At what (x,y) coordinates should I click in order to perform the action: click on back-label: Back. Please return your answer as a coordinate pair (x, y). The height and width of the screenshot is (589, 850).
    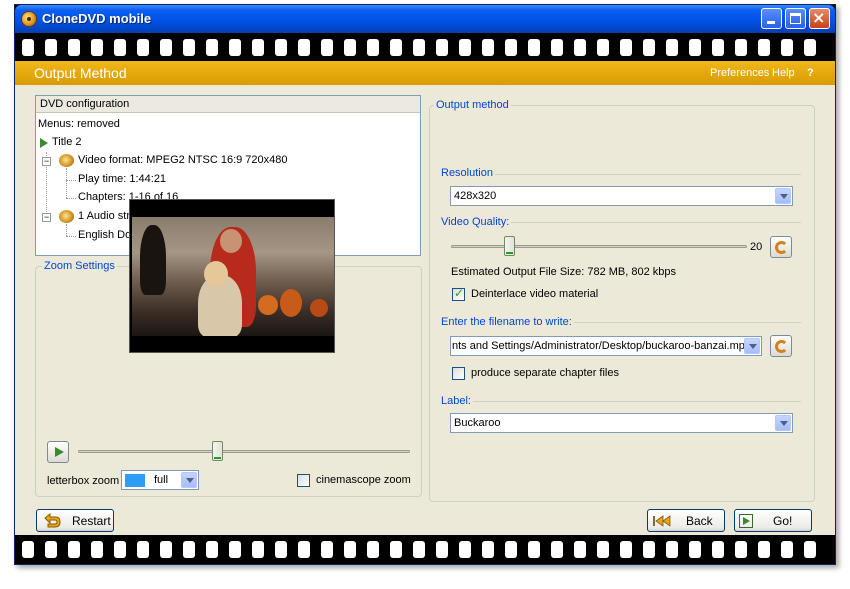
    Looking at the image, I should click on (699, 521).